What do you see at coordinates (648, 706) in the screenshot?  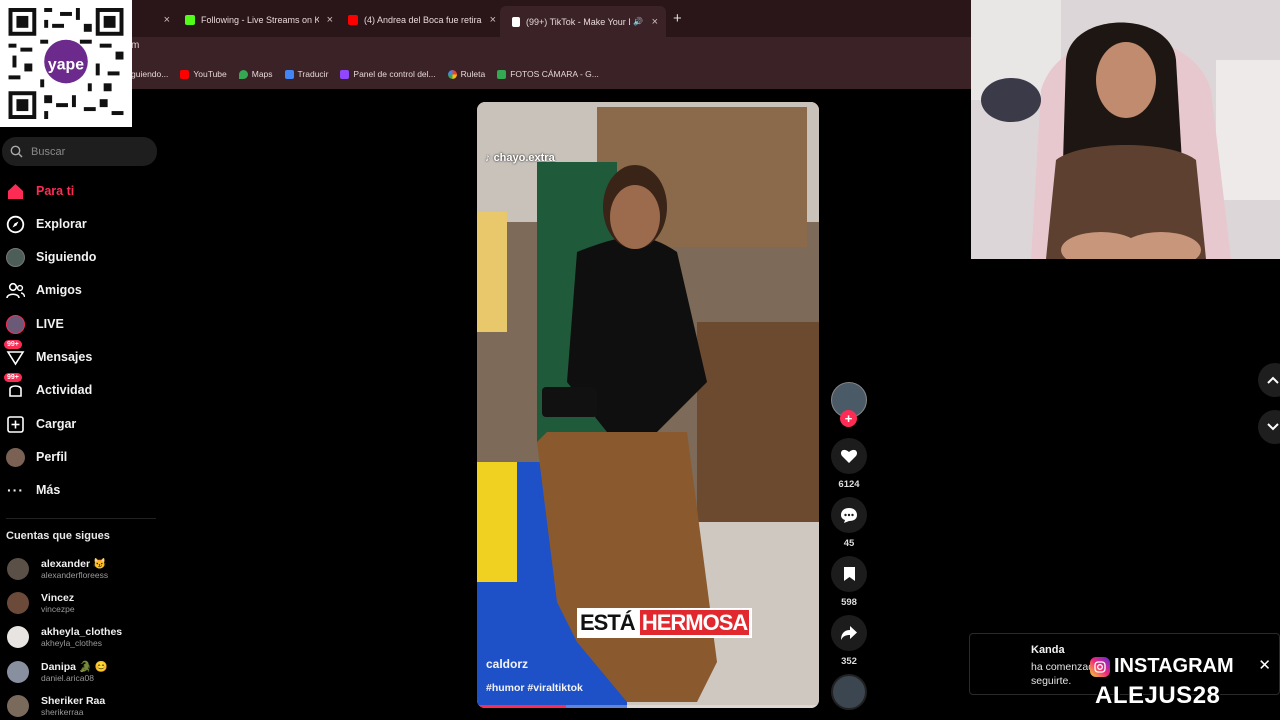 I see `video-progress-bar` at bounding box center [648, 706].